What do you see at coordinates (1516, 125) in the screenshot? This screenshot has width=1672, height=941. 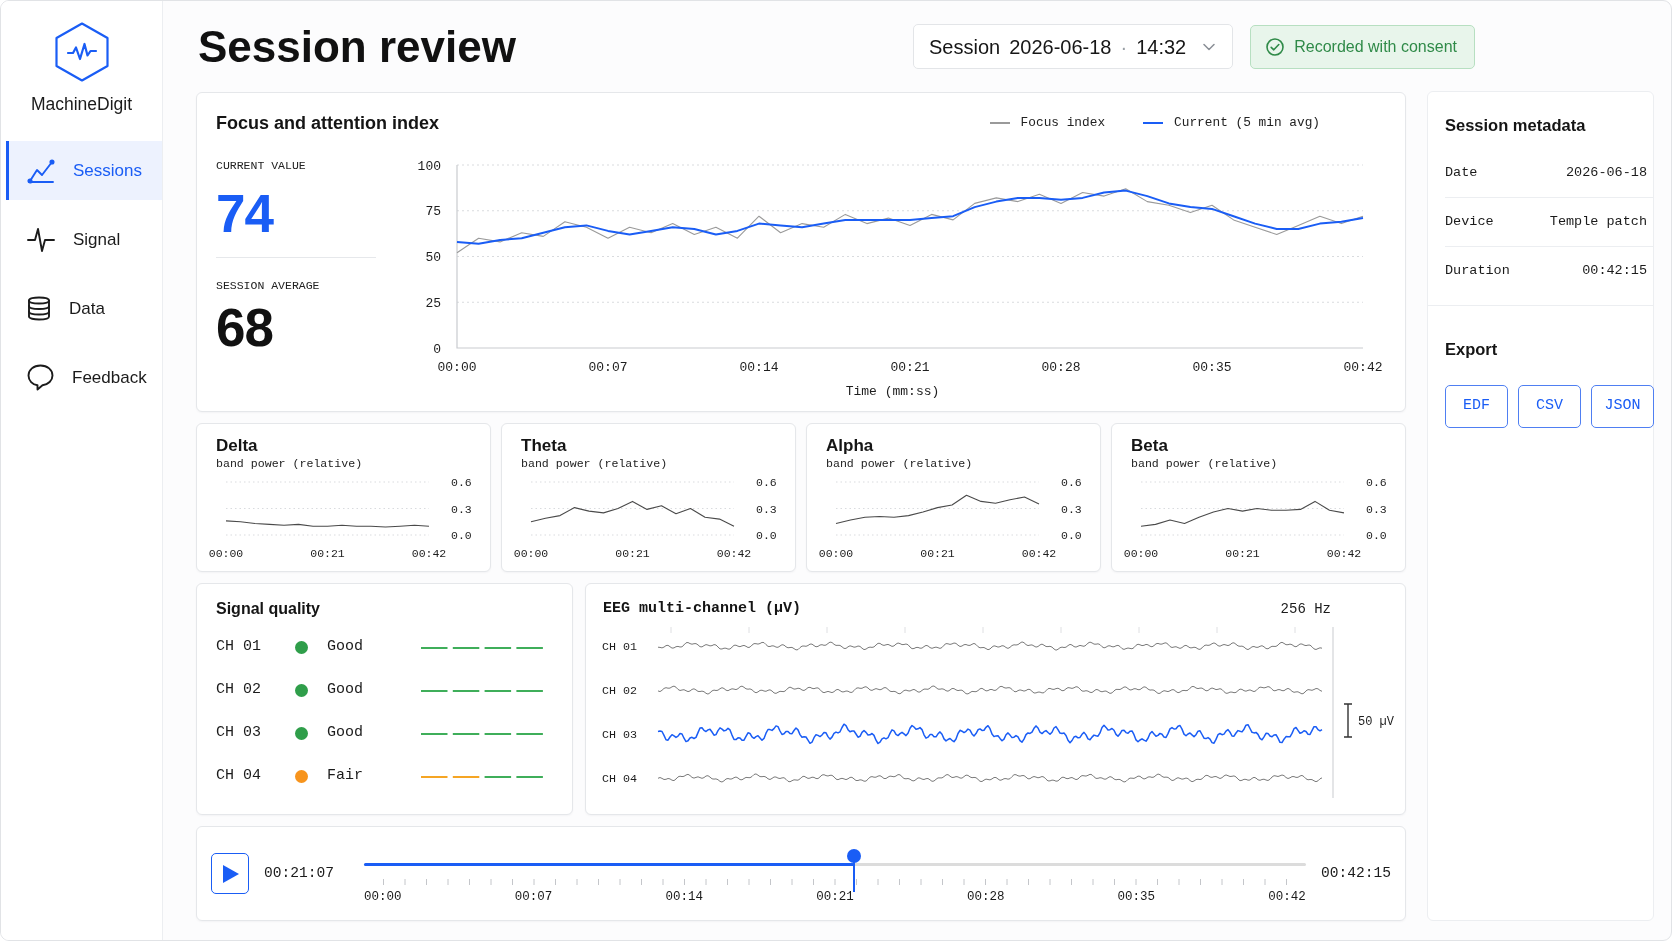 I see `panel-title: Session metadata` at bounding box center [1516, 125].